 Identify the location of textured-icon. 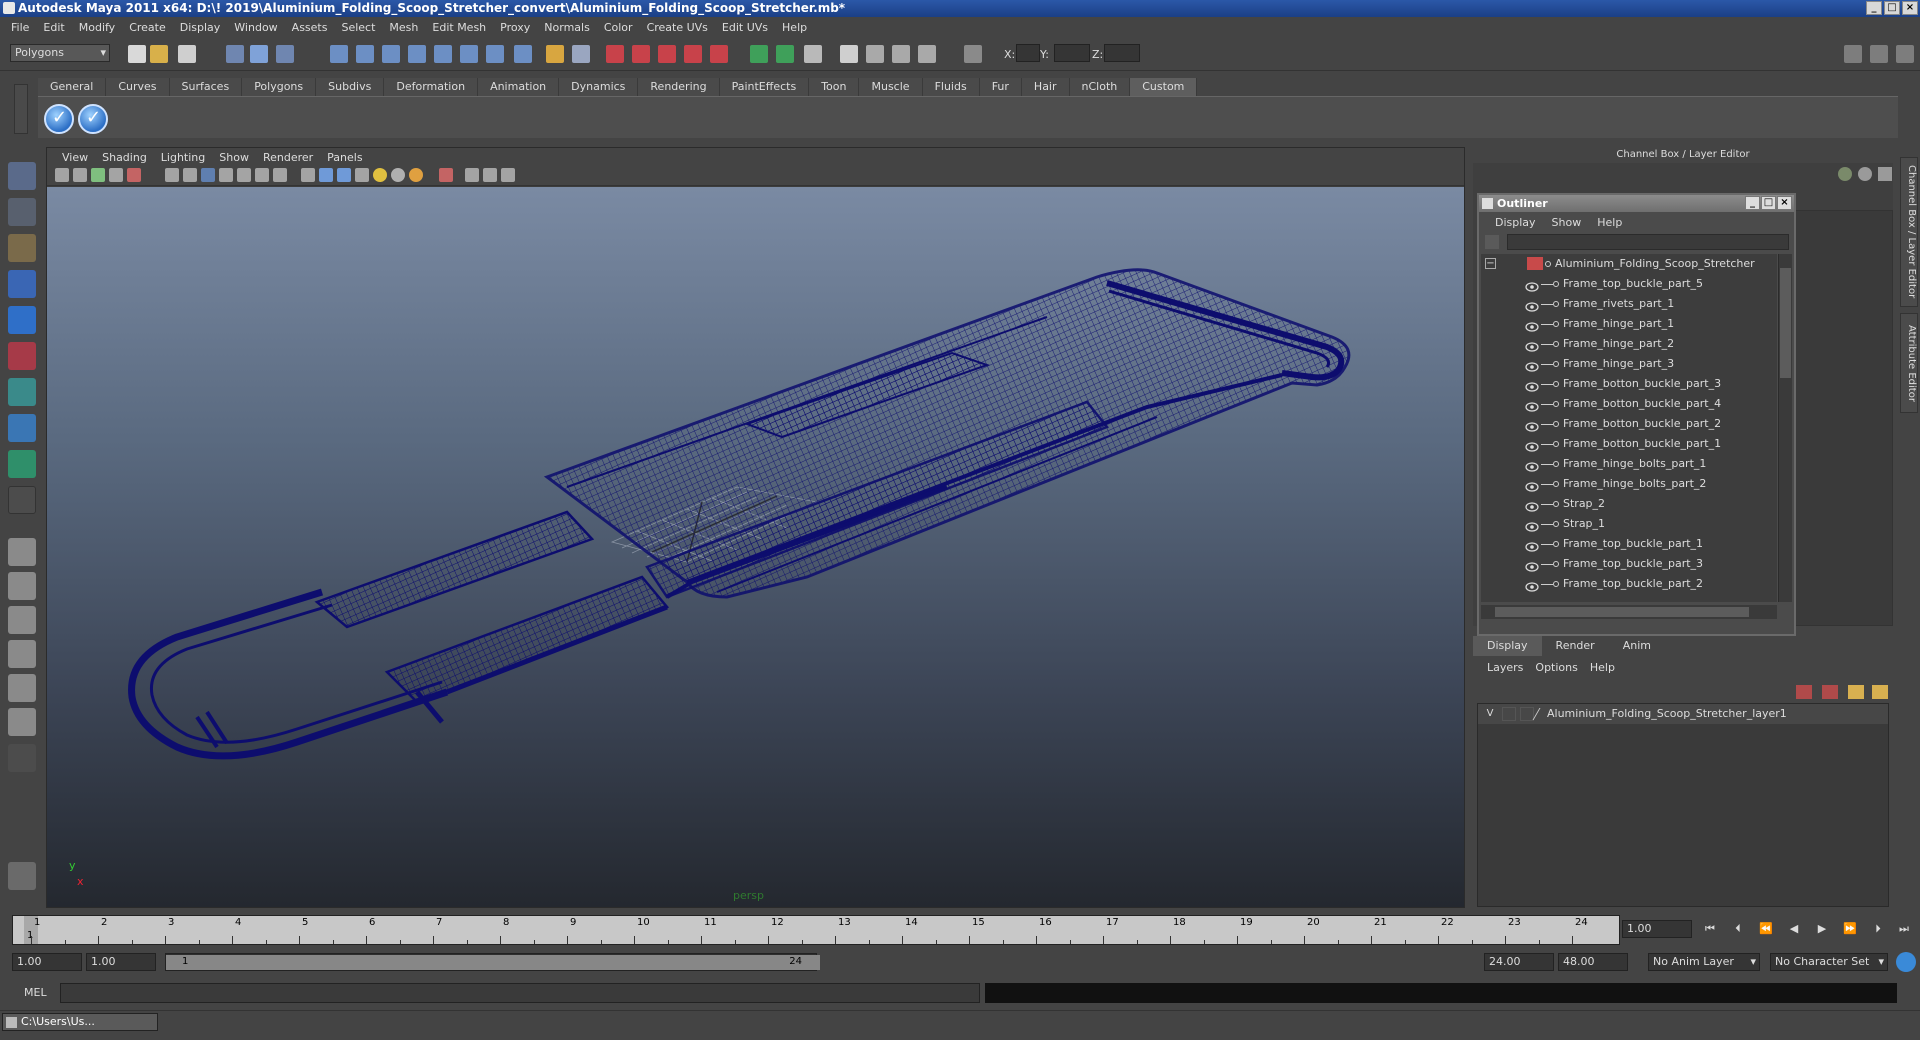
(362, 175).